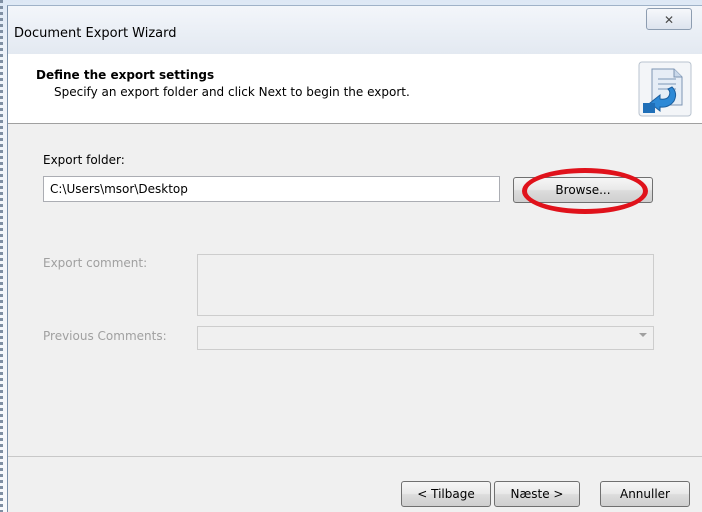  Describe the element at coordinates (95, 263) in the screenshot. I see `export-comment-label: Export comment:` at that location.